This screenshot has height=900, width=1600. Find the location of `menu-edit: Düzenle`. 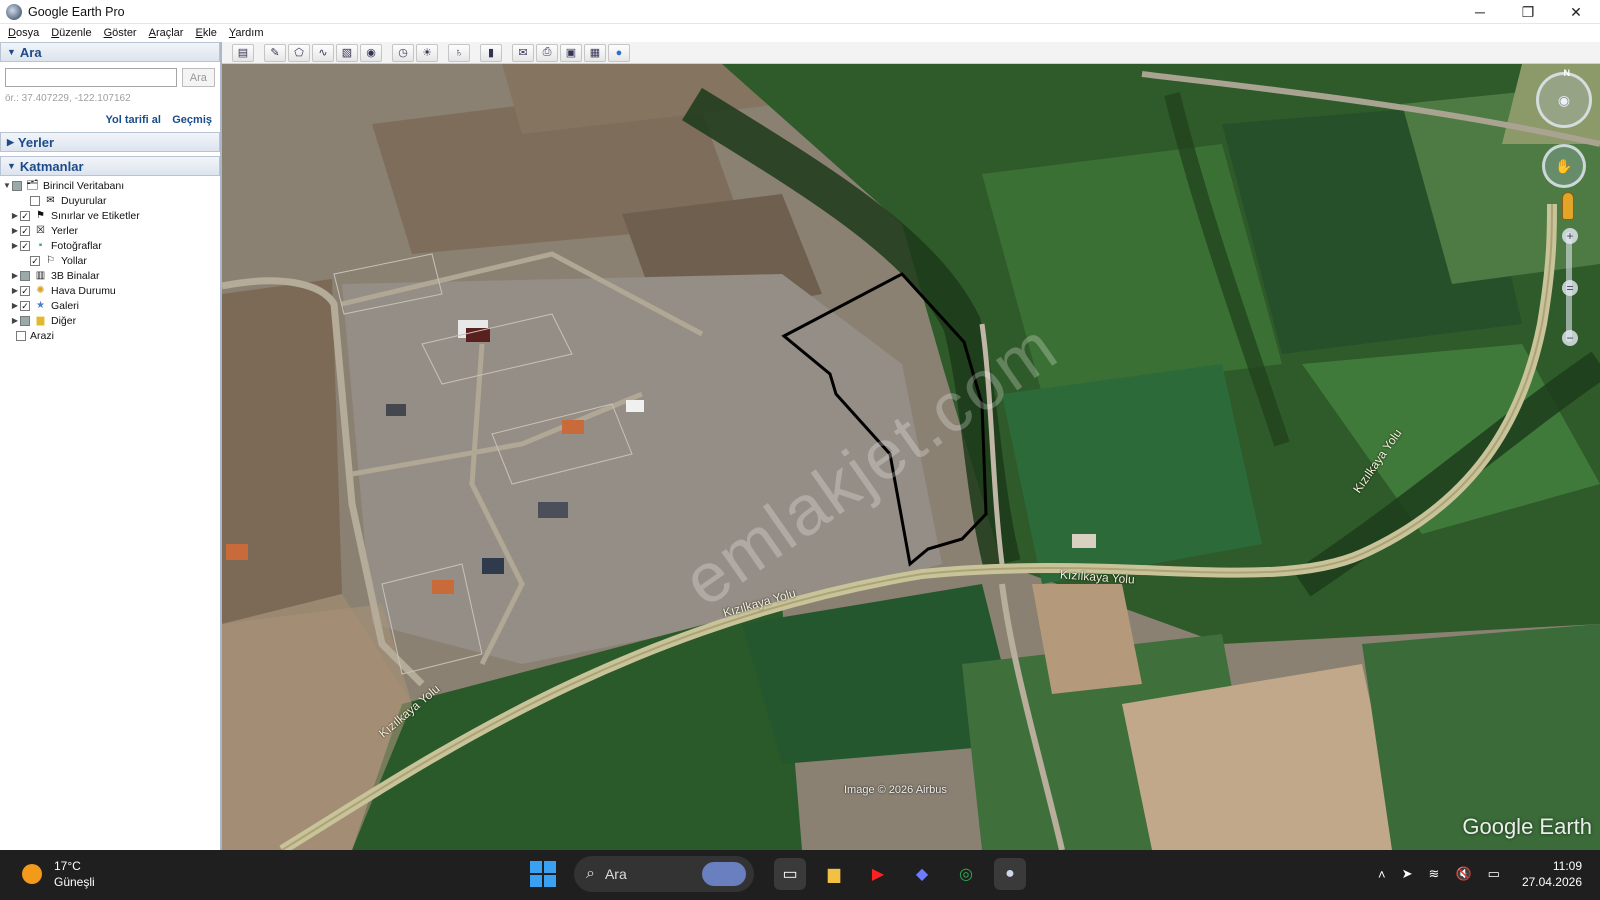

menu-edit: Düzenle is located at coordinates (71, 33).